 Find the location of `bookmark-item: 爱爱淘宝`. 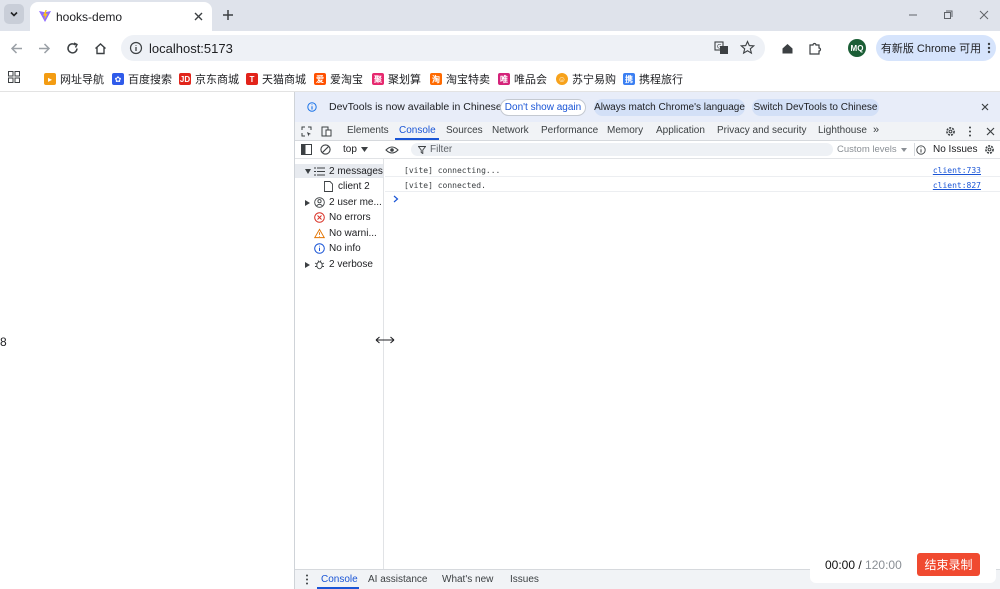

bookmark-item: 爱爱淘宝 is located at coordinates (338, 79).